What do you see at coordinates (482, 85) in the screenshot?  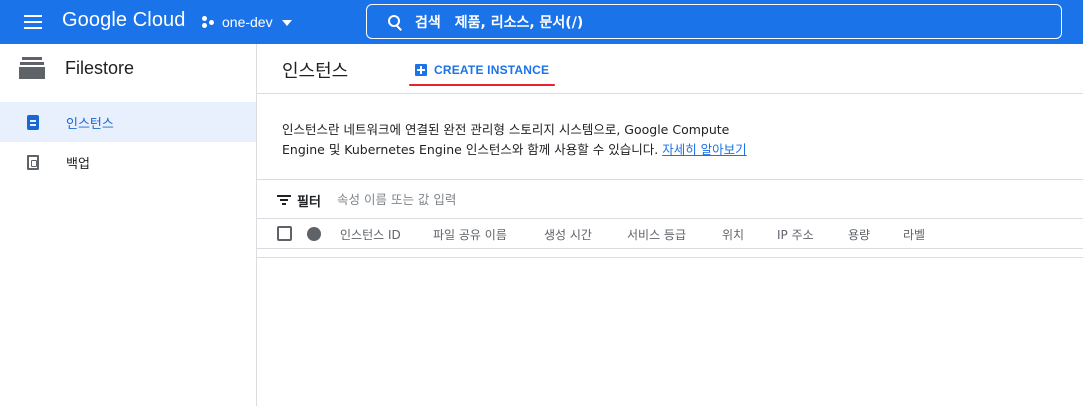 I see `highlight-underline` at bounding box center [482, 85].